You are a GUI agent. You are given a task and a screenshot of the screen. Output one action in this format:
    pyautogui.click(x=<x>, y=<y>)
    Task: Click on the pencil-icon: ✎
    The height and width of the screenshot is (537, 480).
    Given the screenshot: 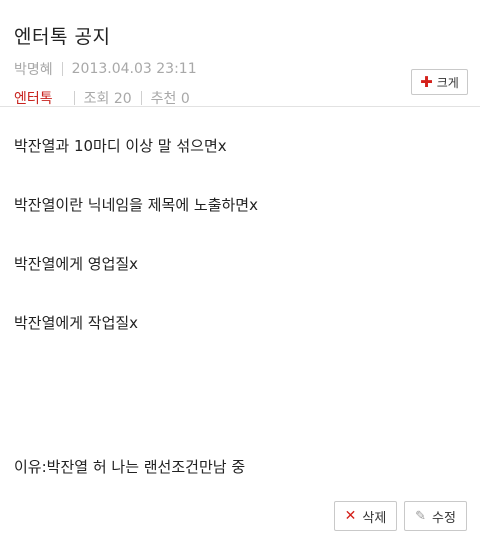 What is the action you would take?
    pyautogui.click(x=420, y=516)
    